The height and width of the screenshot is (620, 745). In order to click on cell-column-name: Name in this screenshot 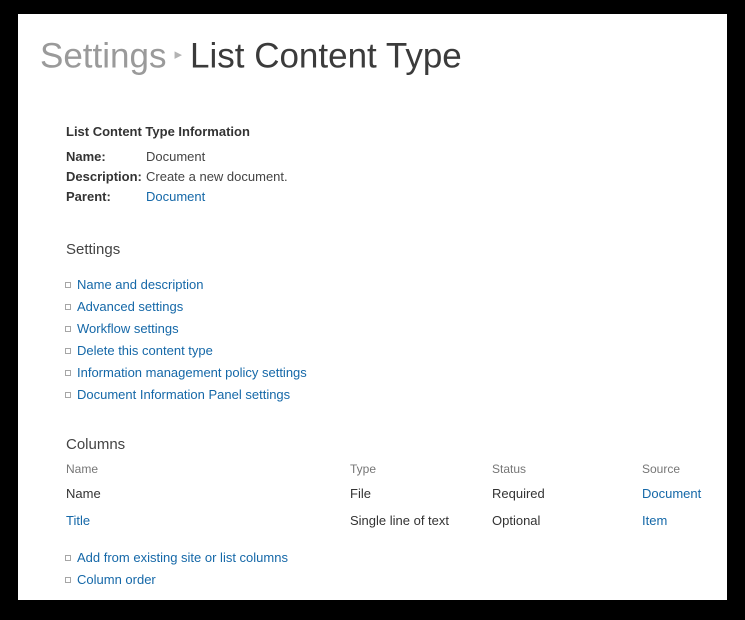, I will do `click(208, 499)`.